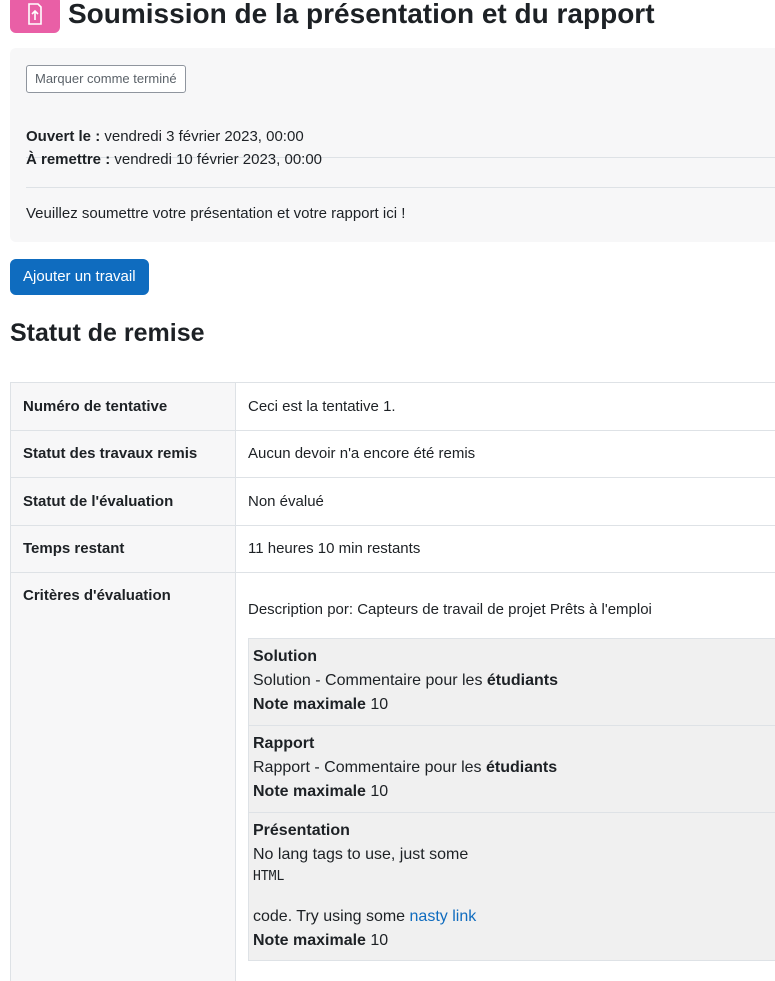  Describe the element at coordinates (284, 743) in the screenshot. I see `criterion-title: Rapport` at that location.